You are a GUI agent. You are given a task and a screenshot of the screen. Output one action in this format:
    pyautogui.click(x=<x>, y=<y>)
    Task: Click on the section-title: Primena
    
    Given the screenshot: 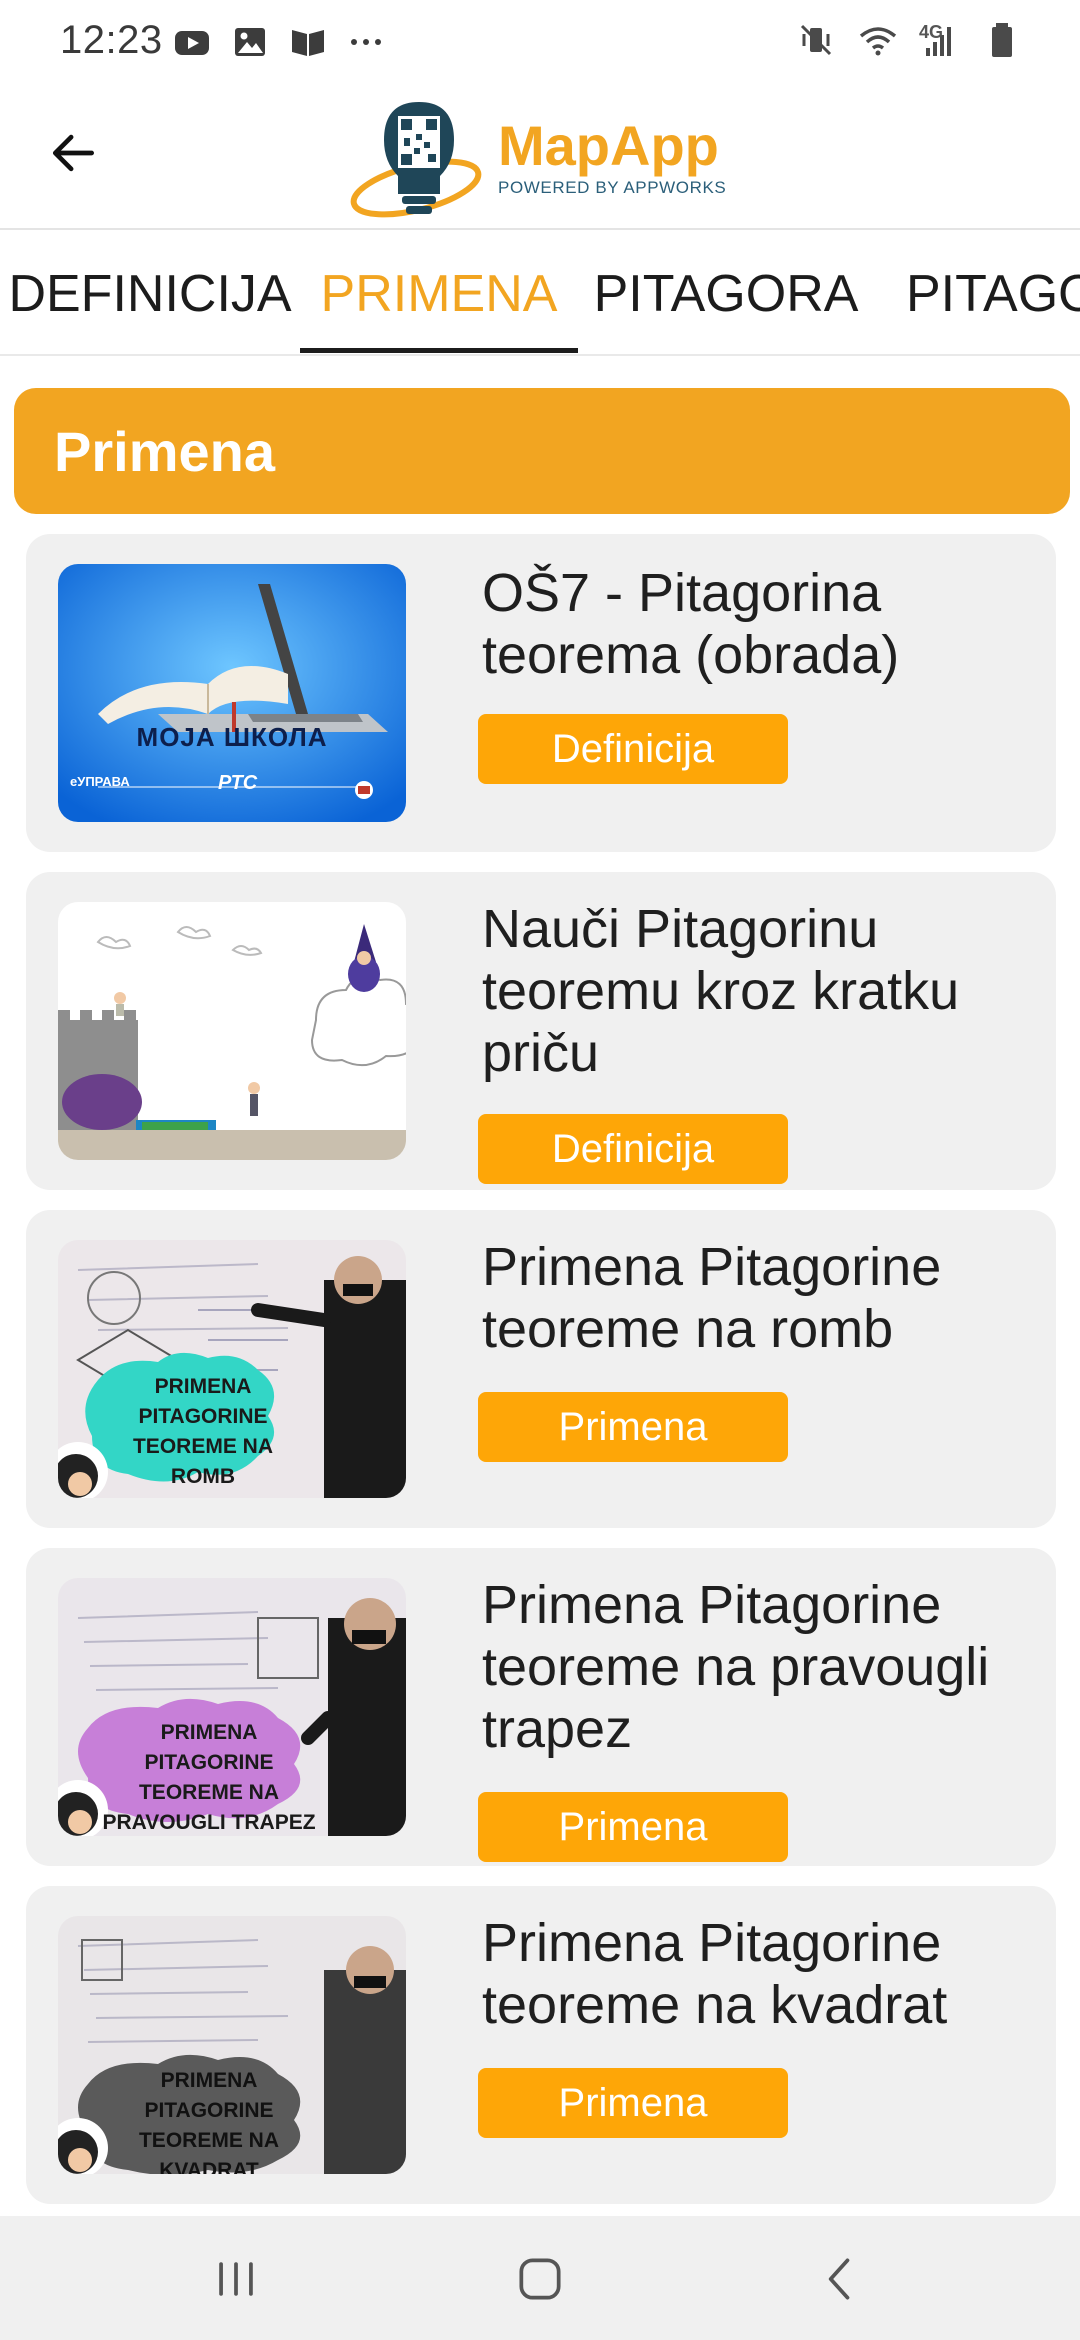 What is the action you would take?
    pyautogui.click(x=164, y=451)
    